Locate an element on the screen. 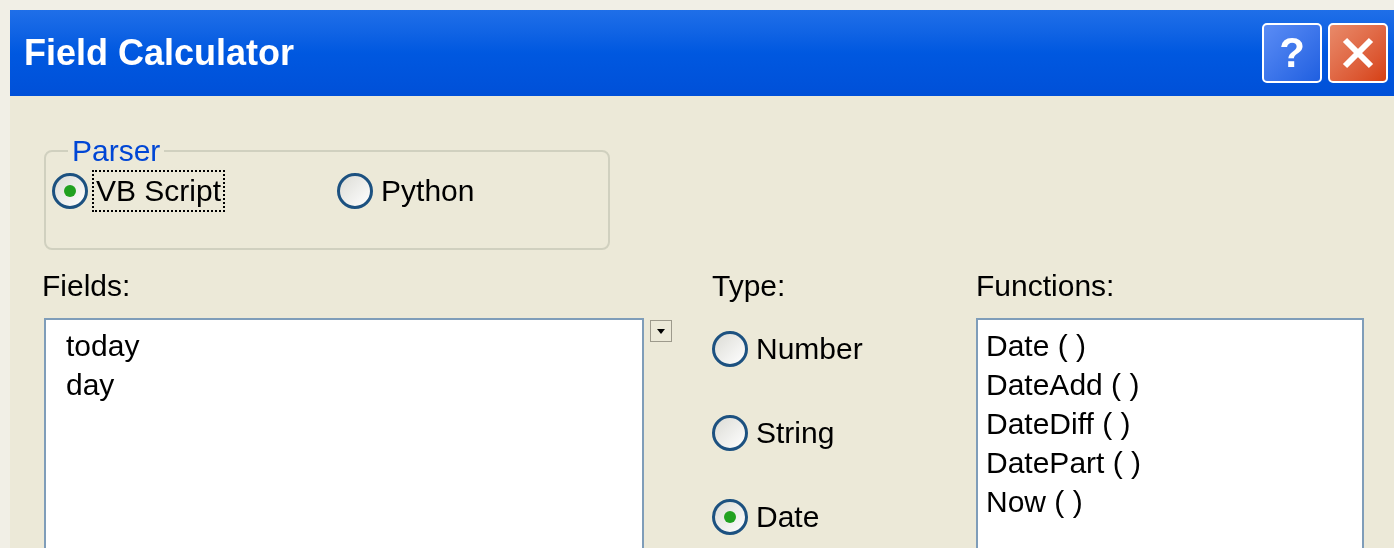  list-box: Date ( ) DateAdd ( ) DateDiff ( ) DatePart ( ) Now ( ) is located at coordinates (1170, 433).